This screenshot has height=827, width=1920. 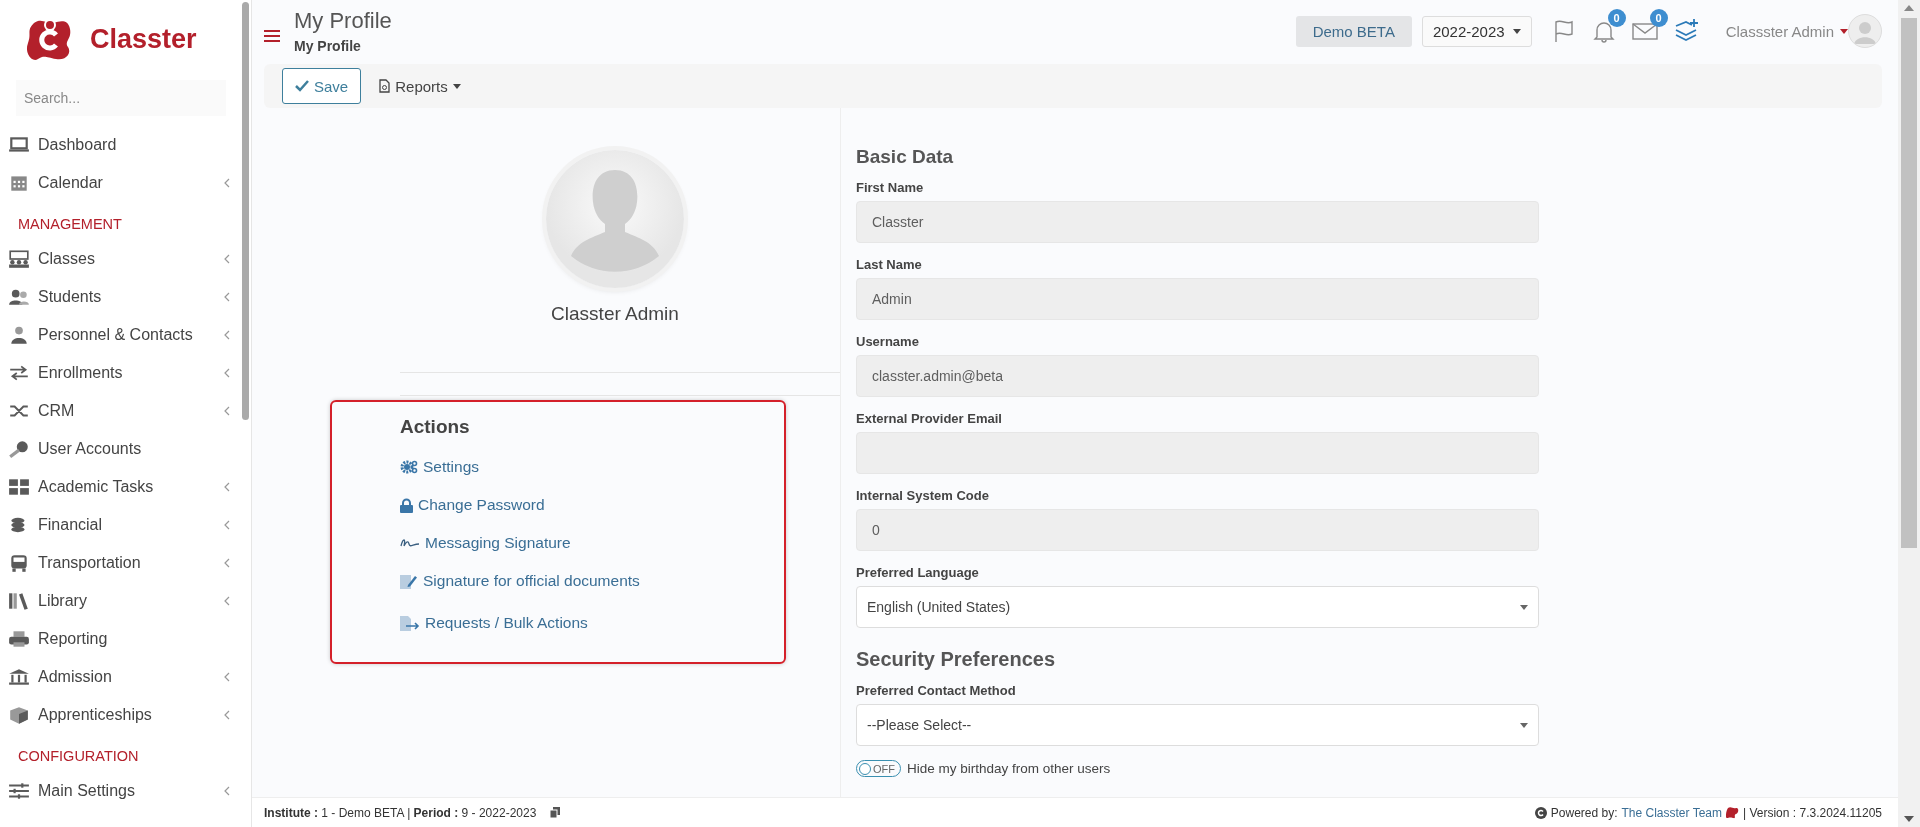 What do you see at coordinates (1197, 376) in the screenshot?
I see `text-field: classter.admin@beta` at bounding box center [1197, 376].